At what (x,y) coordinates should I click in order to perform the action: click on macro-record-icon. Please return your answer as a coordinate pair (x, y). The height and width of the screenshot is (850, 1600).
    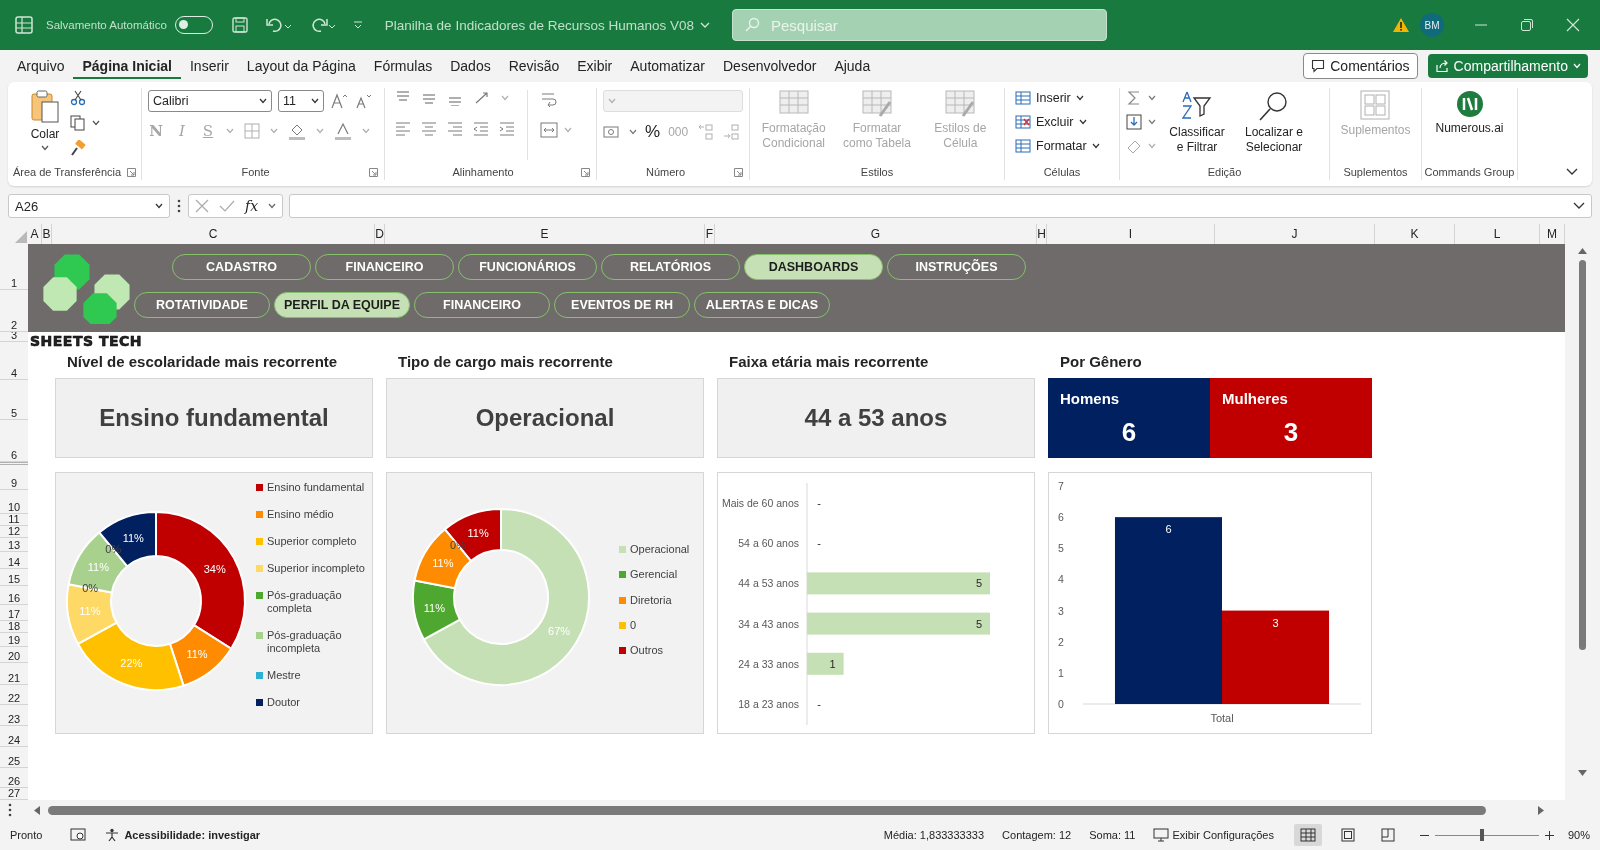
    Looking at the image, I should click on (78, 835).